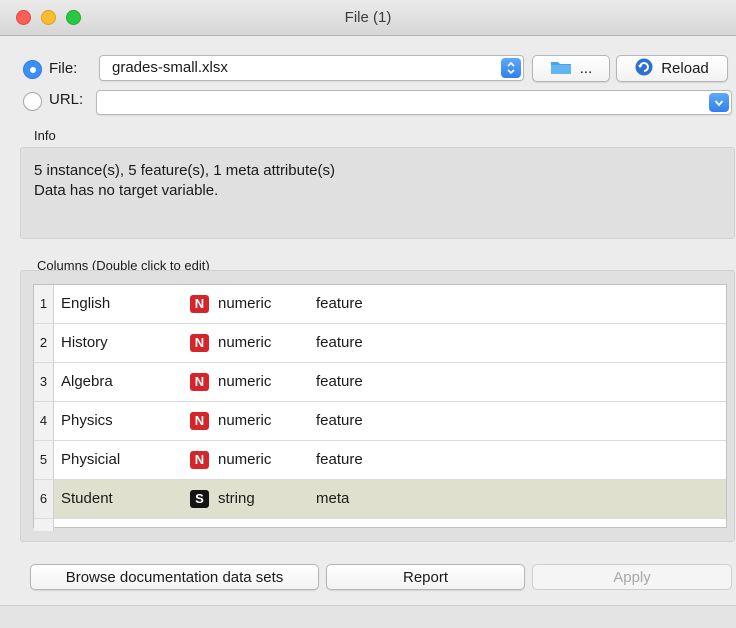  I want to click on column-name-cell: Physics, so click(87, 420).